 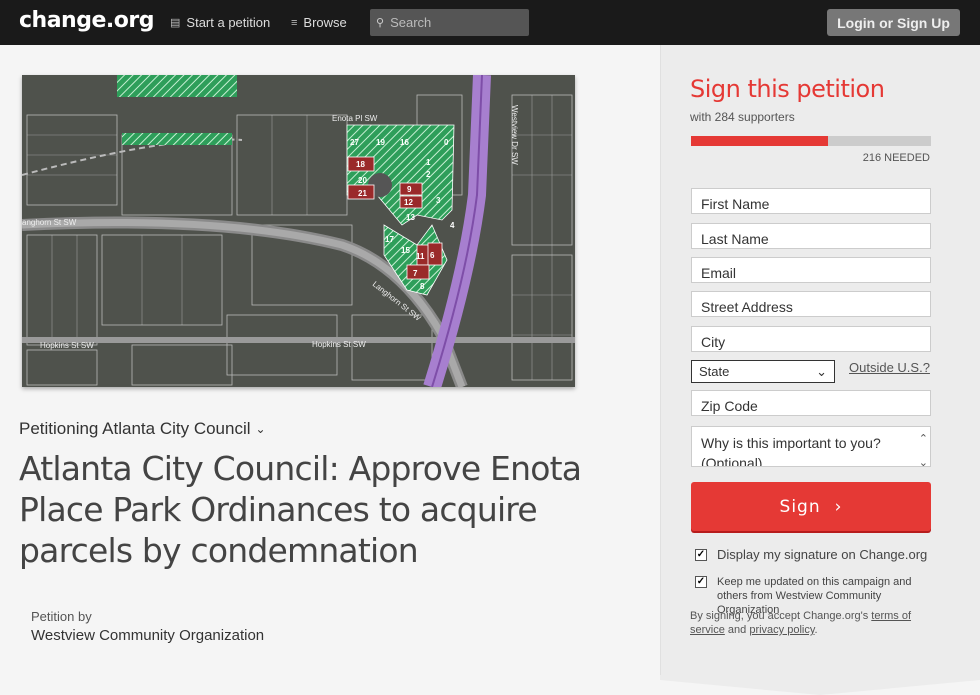 I want to click on panel-tip-decoration, so click(x=820, y=685).